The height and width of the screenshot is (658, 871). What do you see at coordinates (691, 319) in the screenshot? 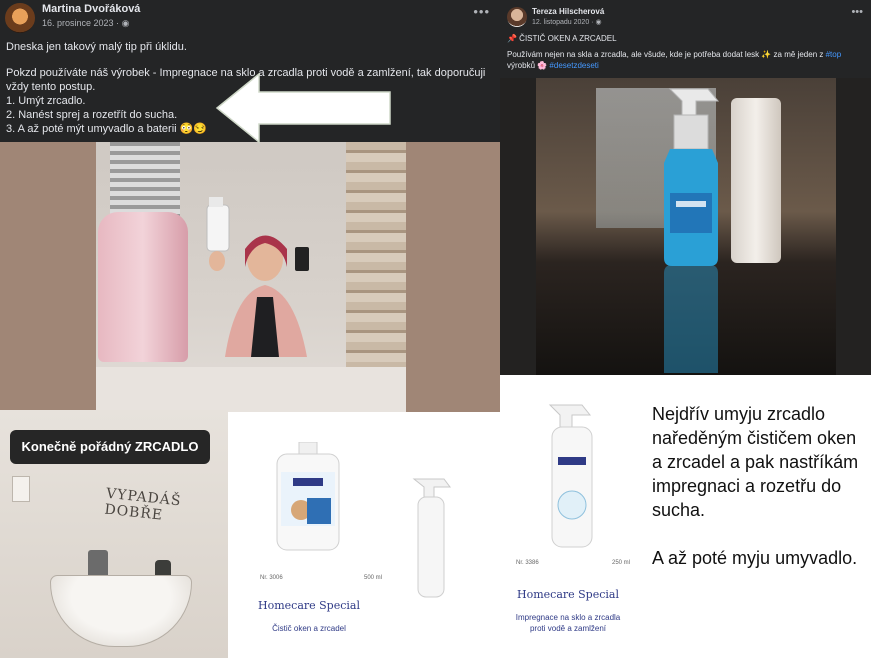
I see `bottle-reflection` at bounding box center [691, 319].